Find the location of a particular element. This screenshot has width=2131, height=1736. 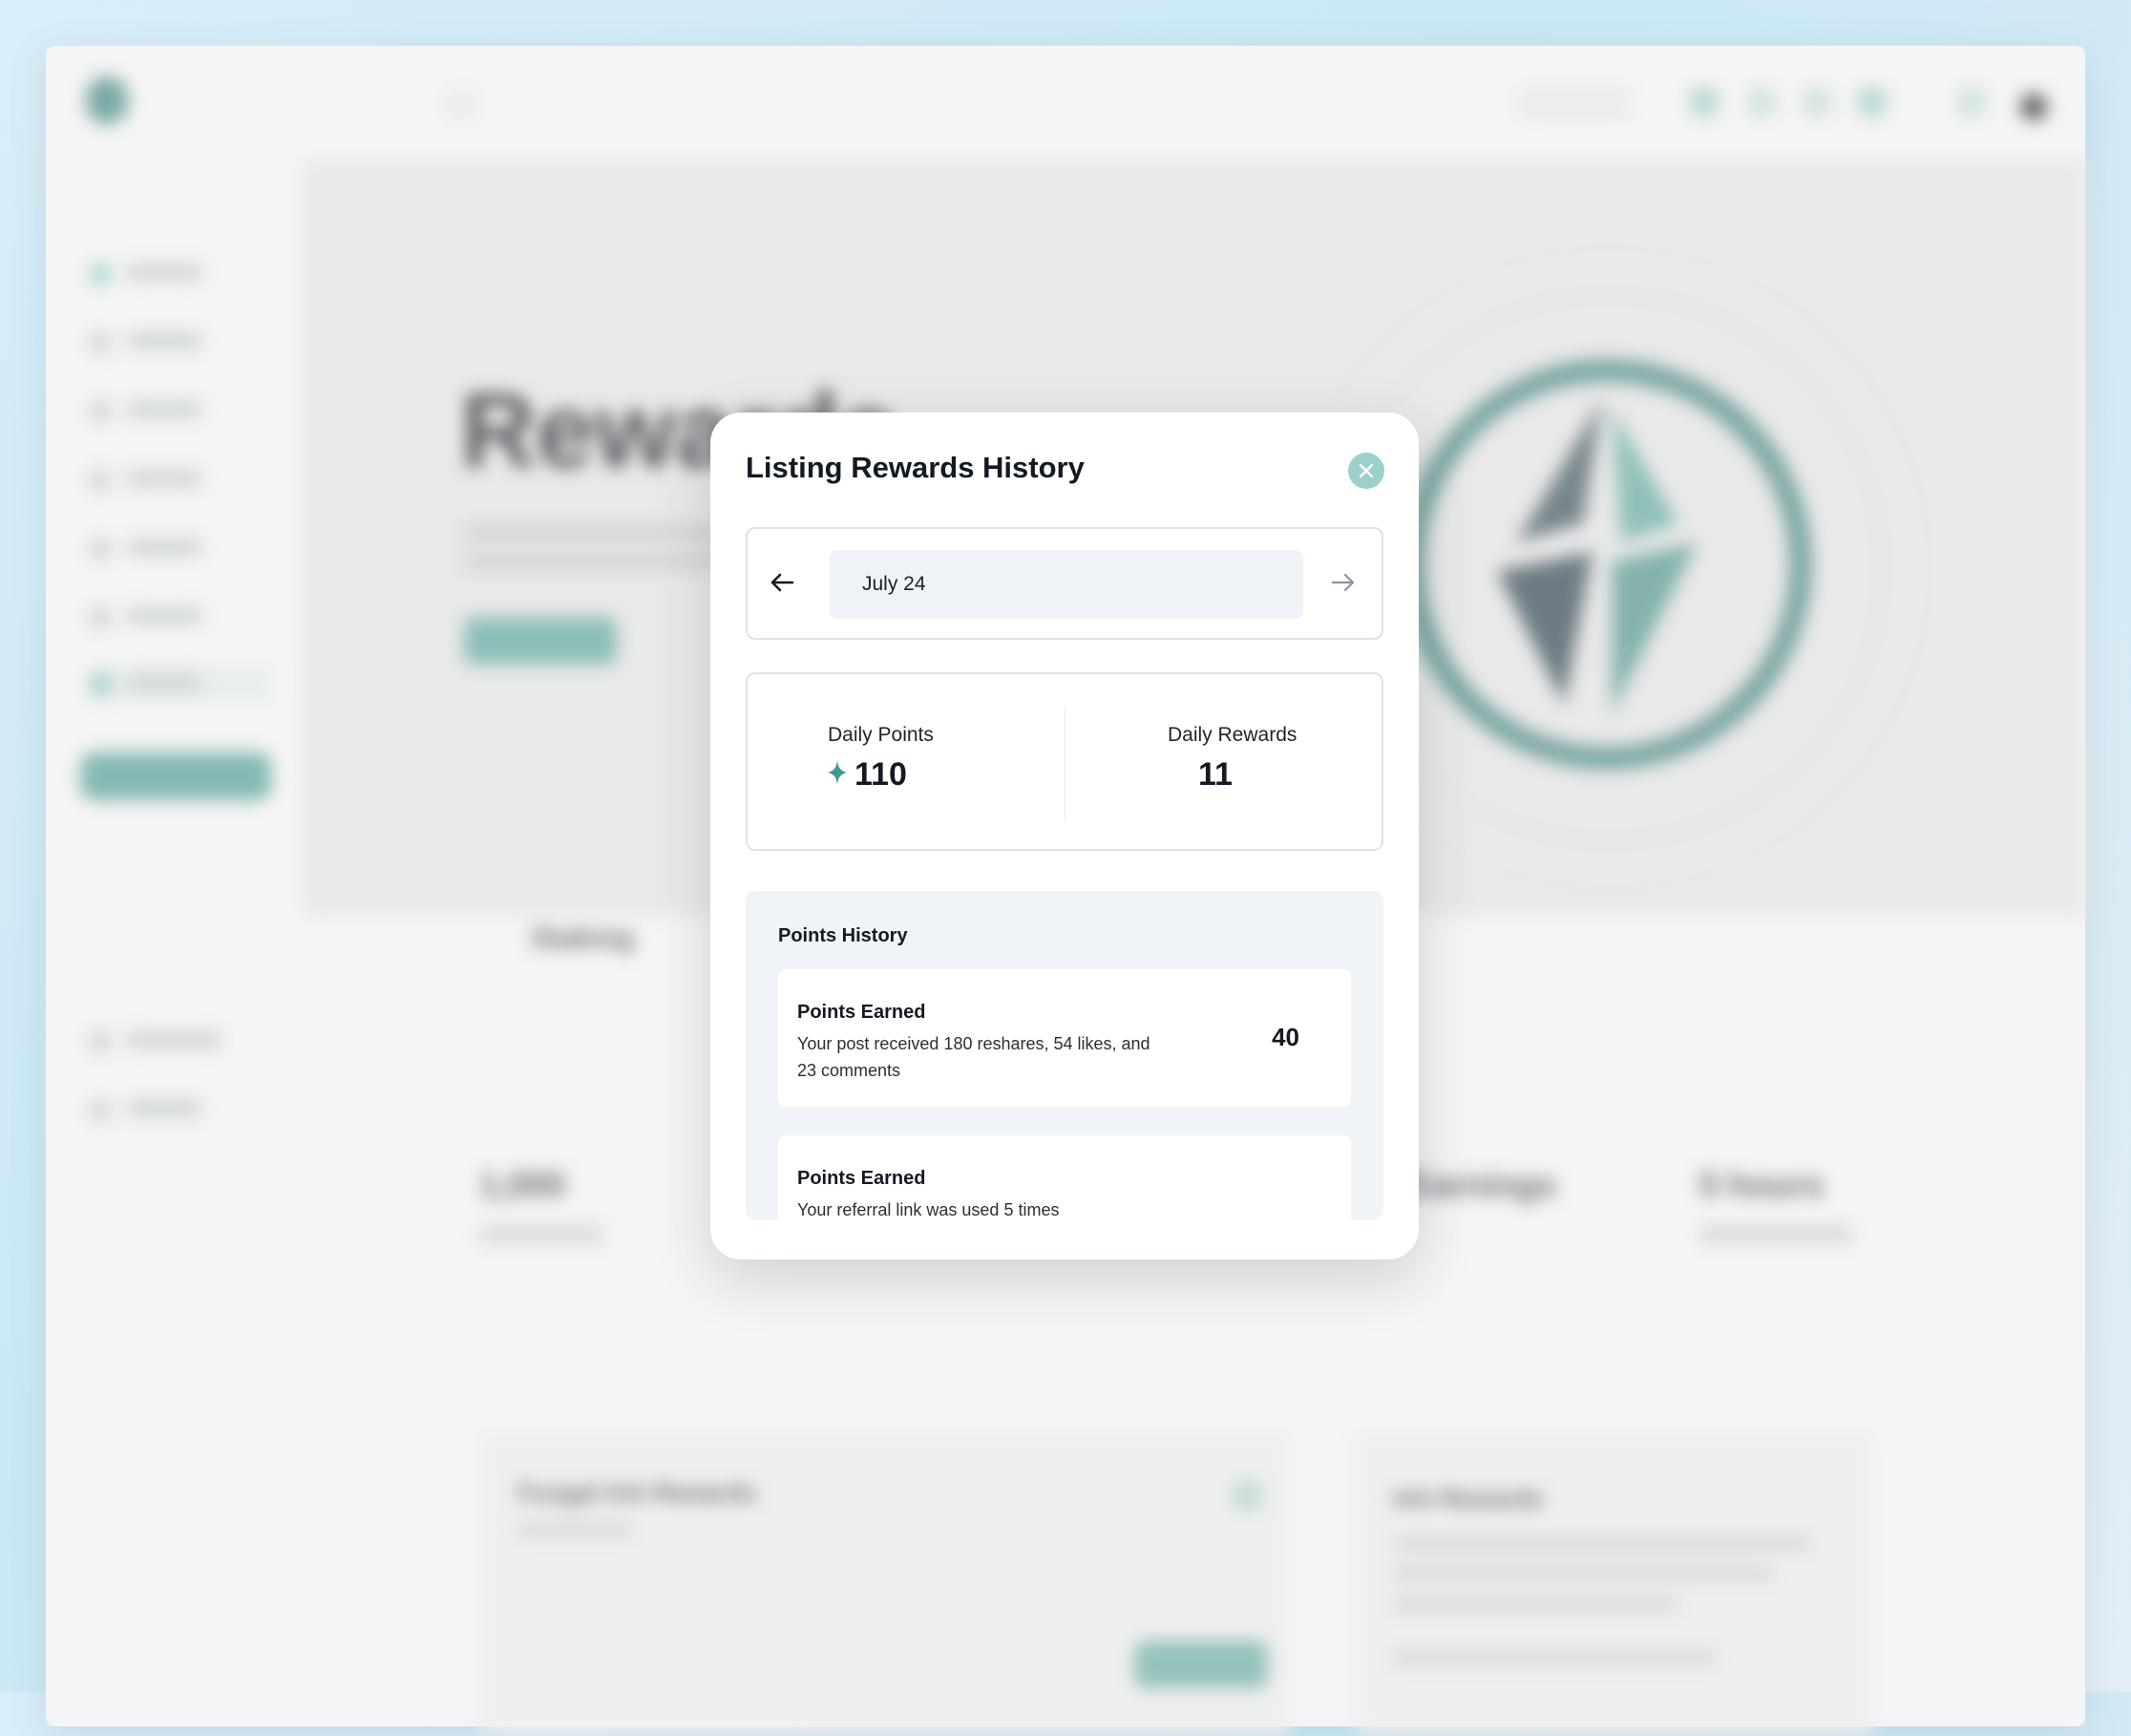

history-item-description: Your referral link was used 5 times is located at coordinates (928, 1209).